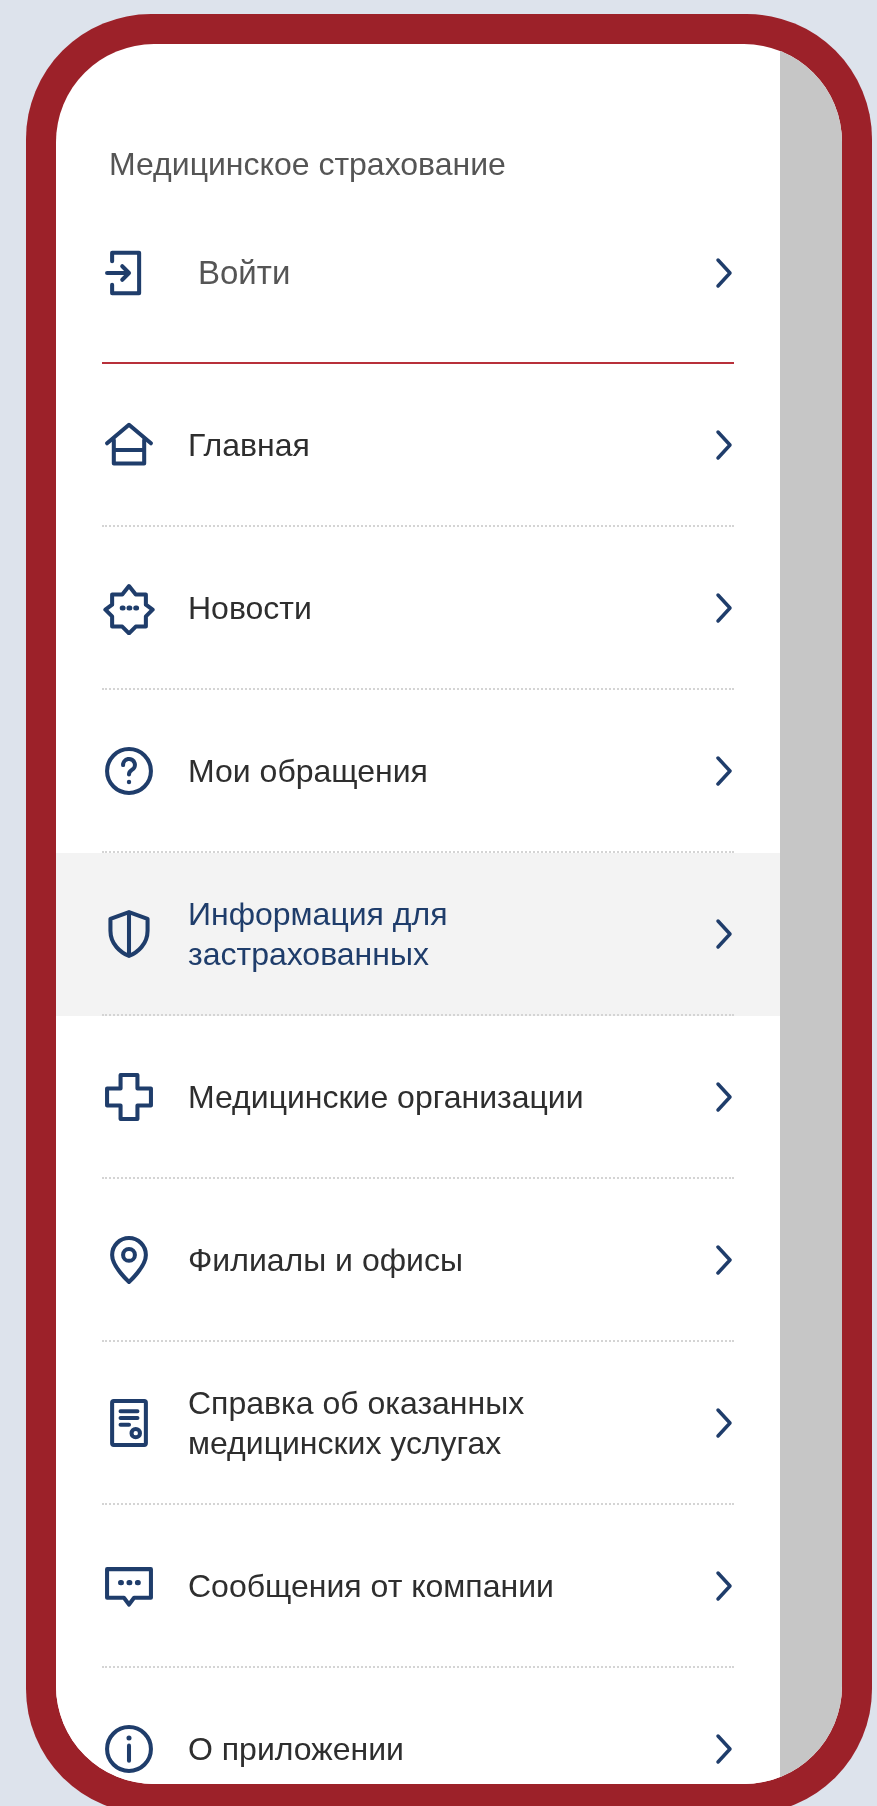 The image size is (877, 1806). I want to click on menu-item: Информация для застрахованных, so click(418, 934).